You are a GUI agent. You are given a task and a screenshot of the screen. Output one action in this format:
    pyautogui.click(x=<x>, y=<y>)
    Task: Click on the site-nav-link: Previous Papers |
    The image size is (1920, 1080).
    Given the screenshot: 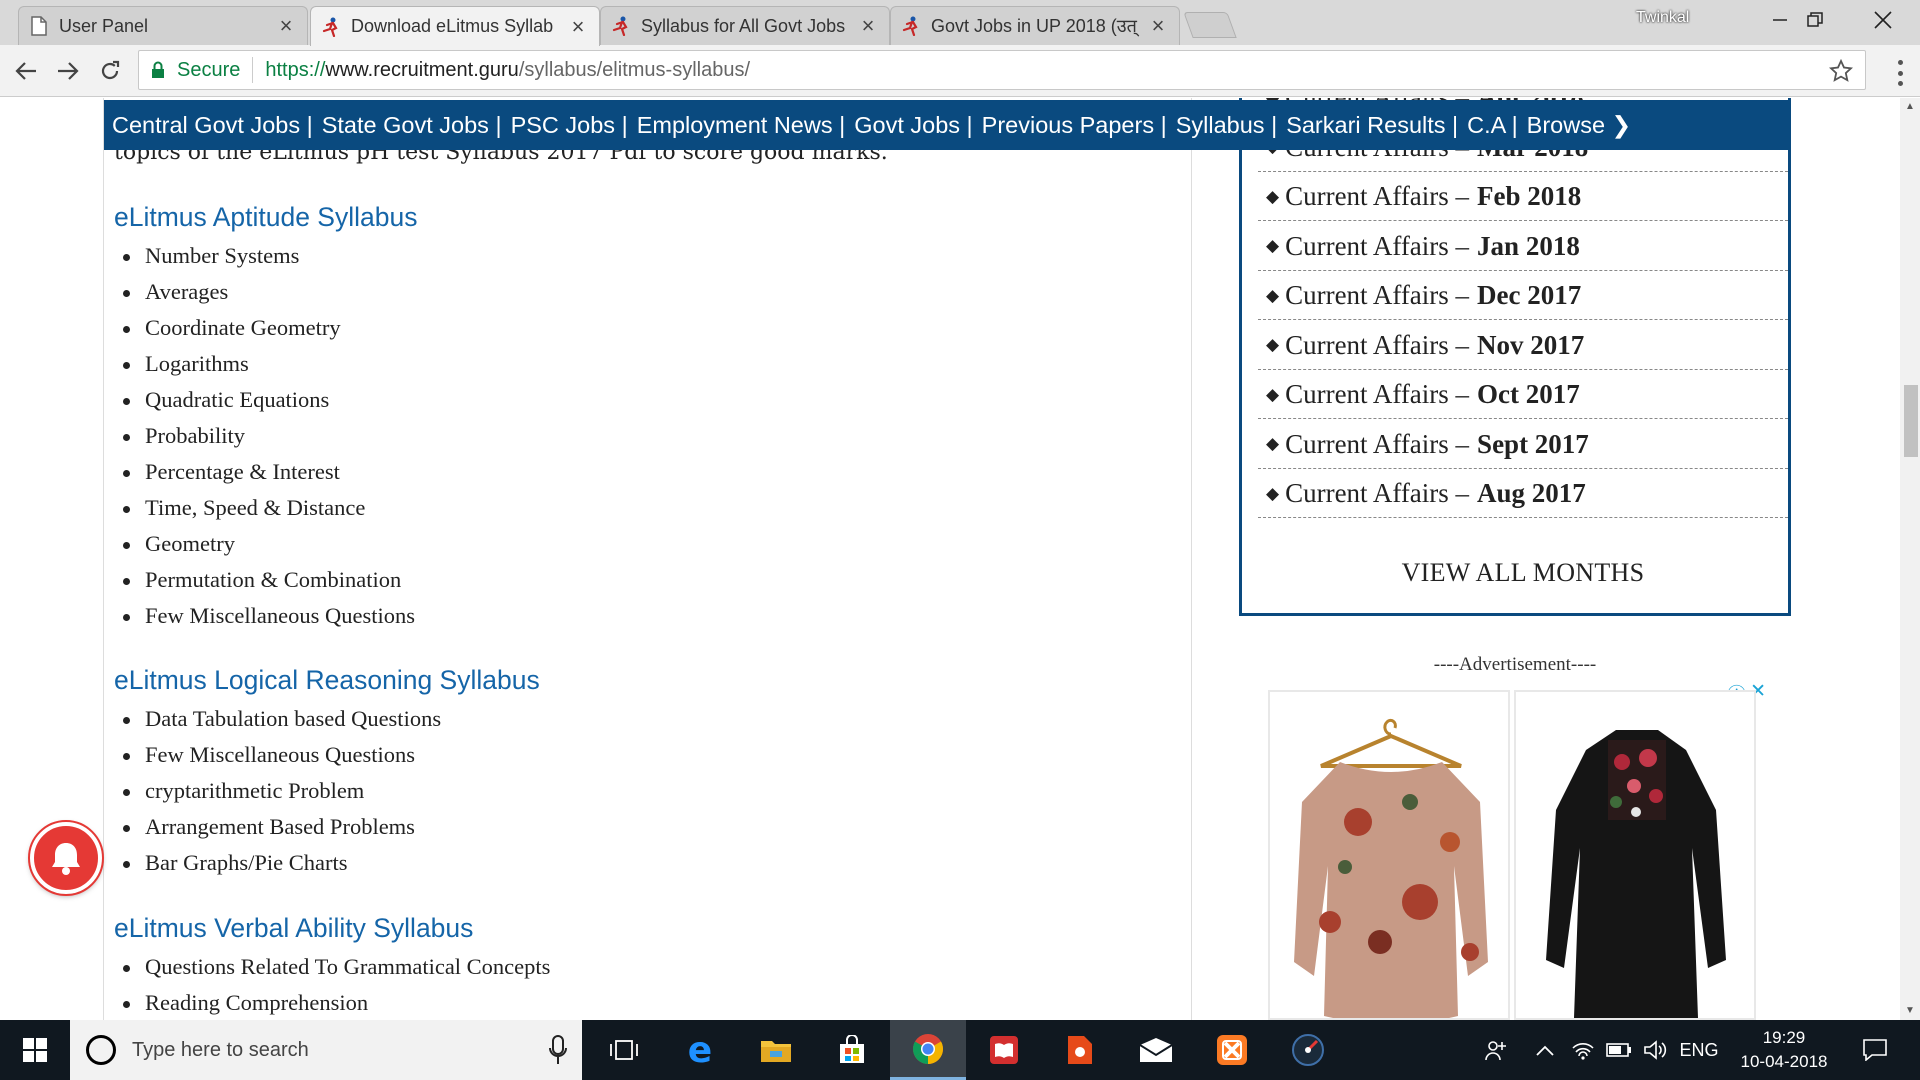 What is the action you would take?
    pyautogui.click(x=1074, y=125)
    